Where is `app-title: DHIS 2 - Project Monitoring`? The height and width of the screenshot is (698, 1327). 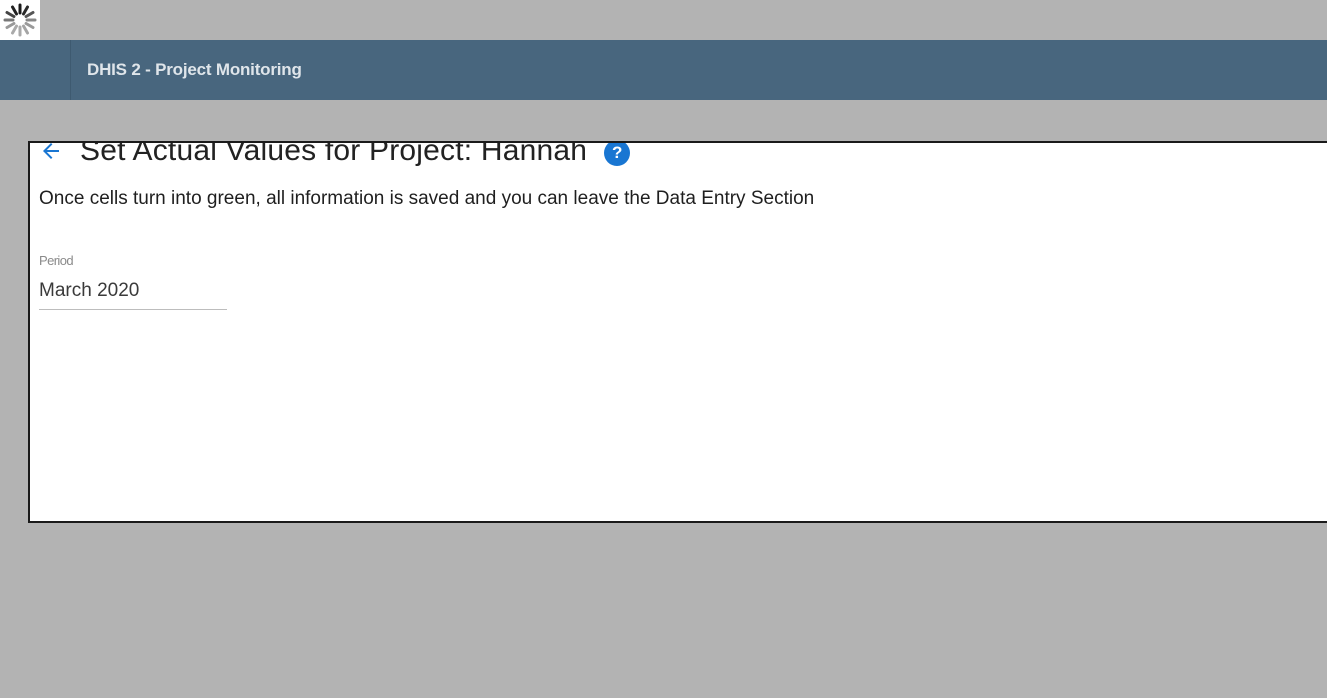
app-title: DHIS 2 - Project Monitoring is located at coordinates (194, 69).